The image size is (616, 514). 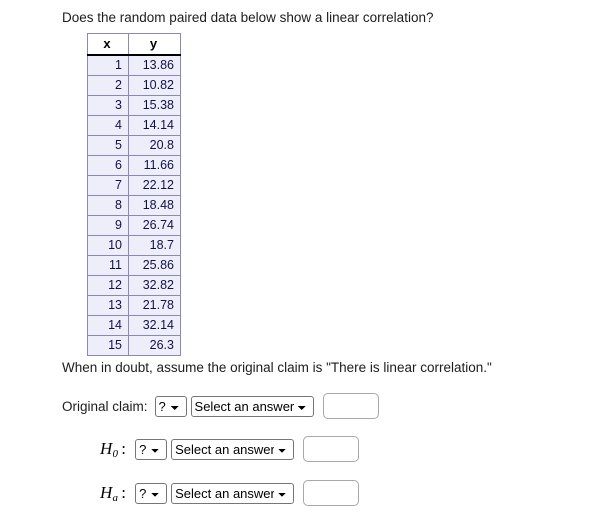 I want to click on ha-symbol: H, so click(x=106, y=492).